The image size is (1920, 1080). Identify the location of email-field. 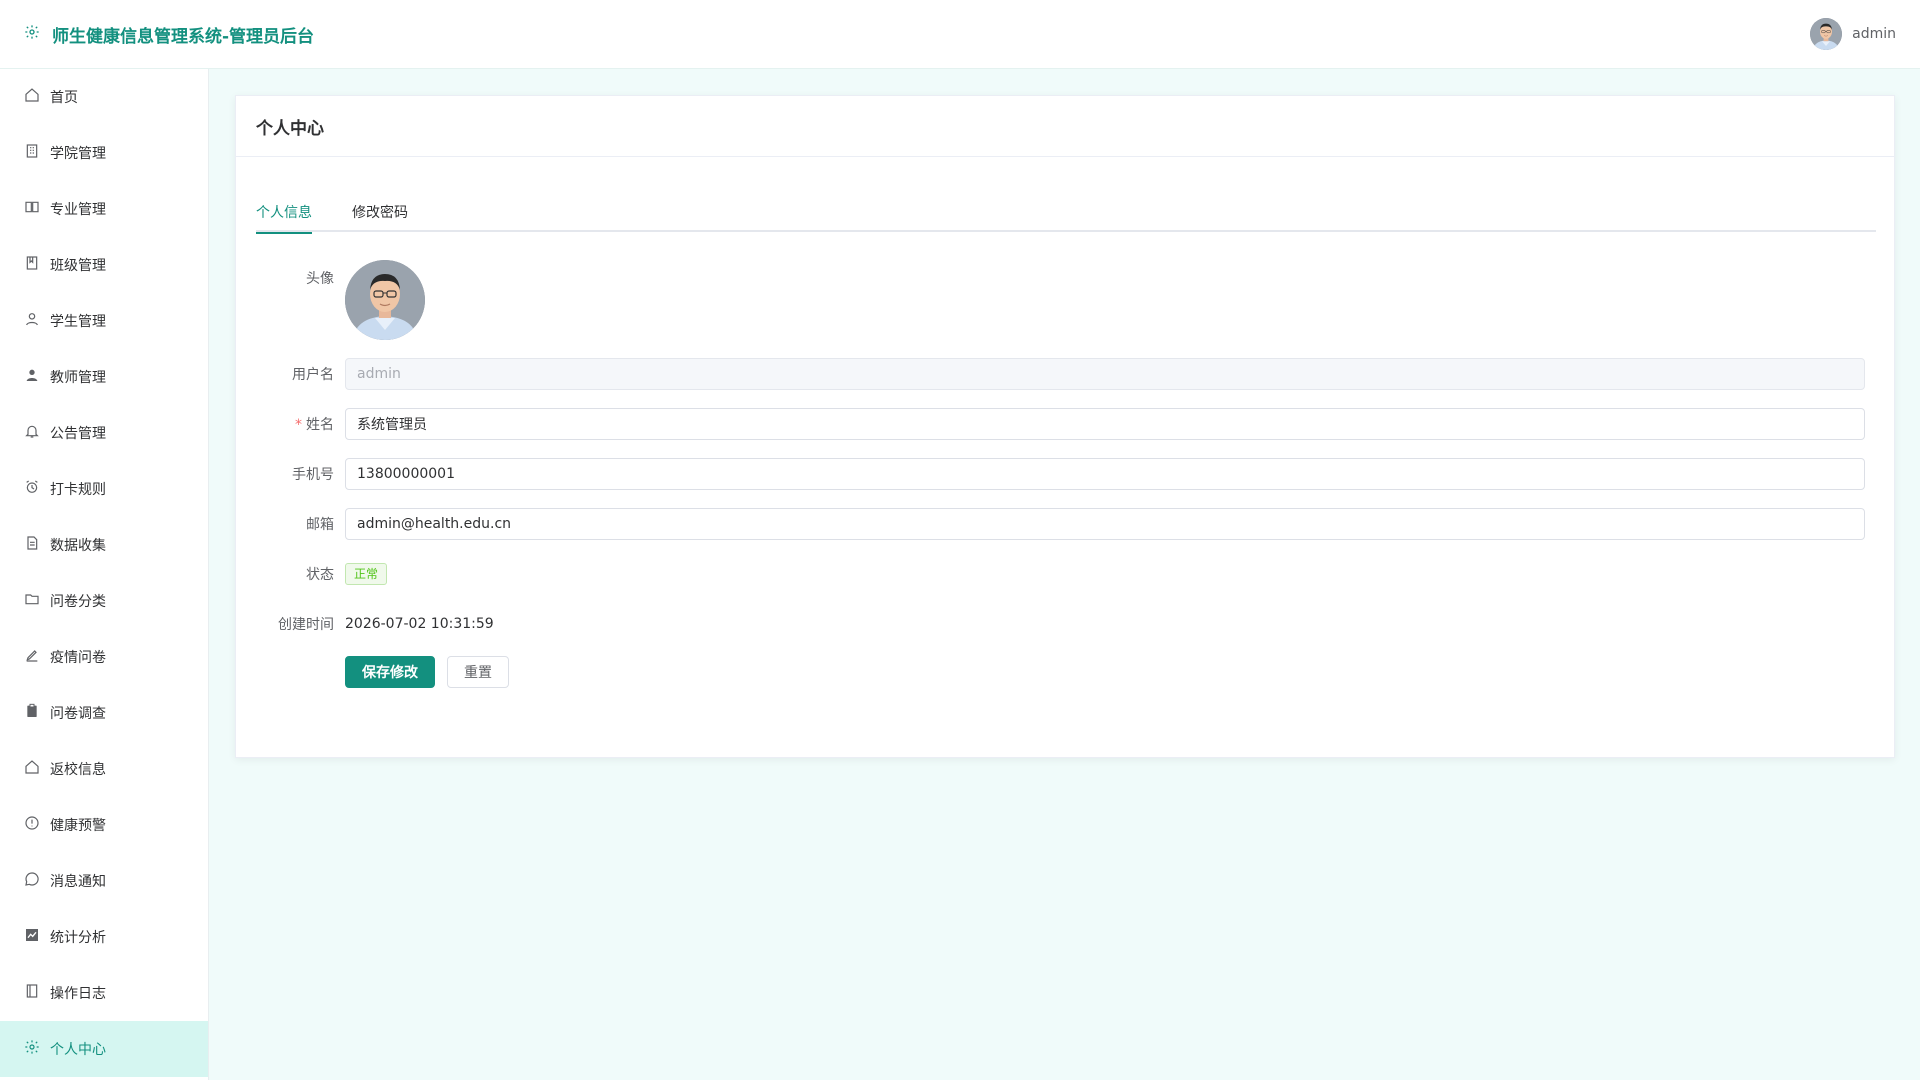
(1105, 524).